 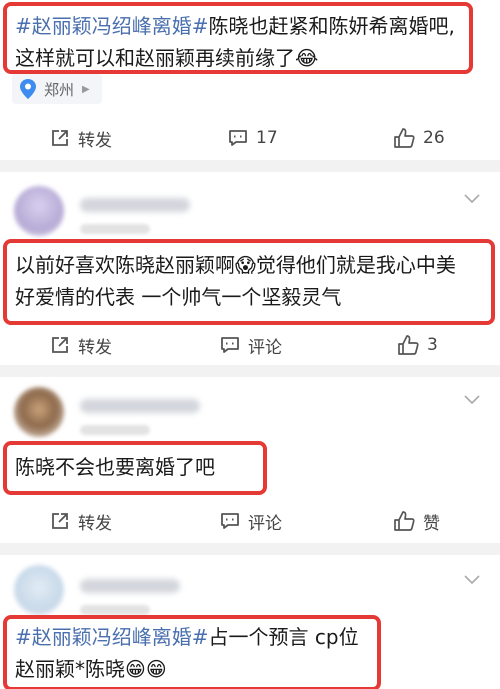 What do you see at coordinates (416, 521) in the screenshot?
I see `like-button: 赞` at bounding box center [416, 521].